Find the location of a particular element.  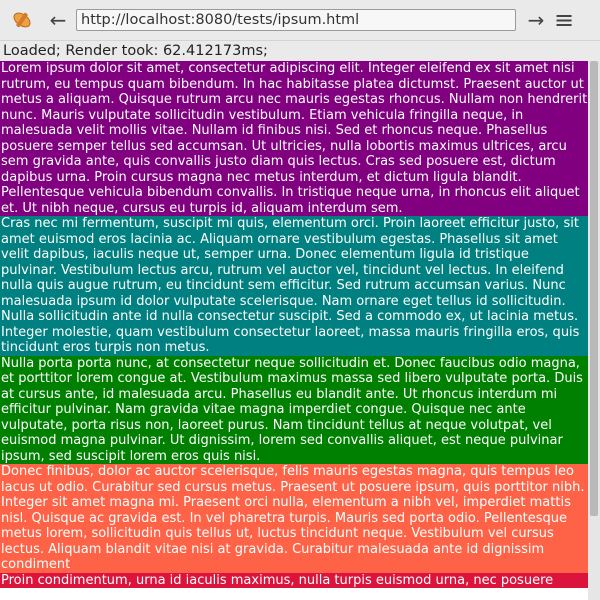

arrow-left-icon: ← is located at coordinates (58, 20).